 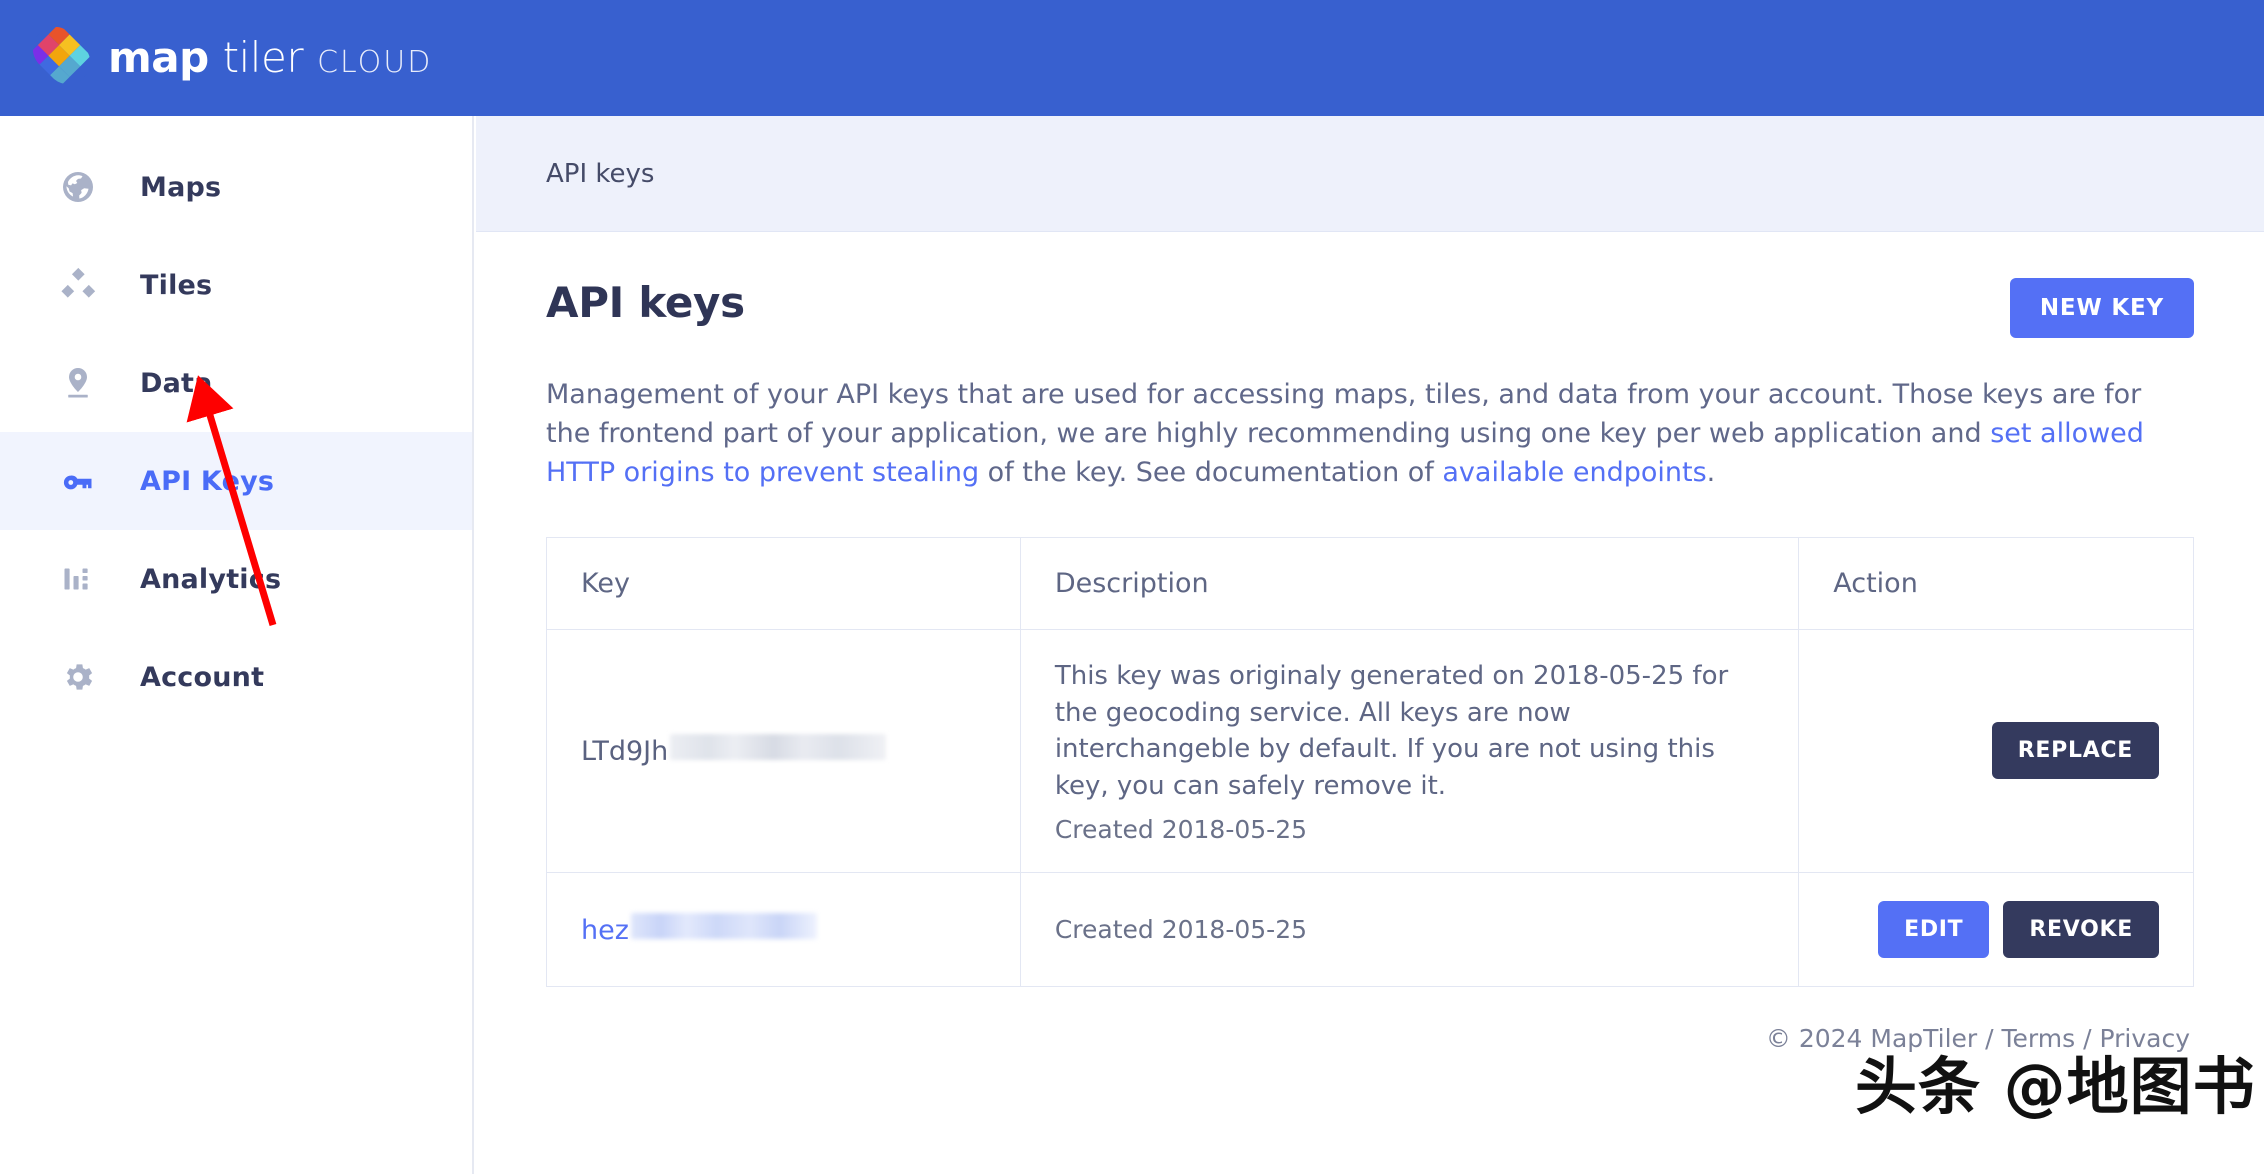 I want to click on brand-text: map tiler CLOUD, so click(x=270, y=58).